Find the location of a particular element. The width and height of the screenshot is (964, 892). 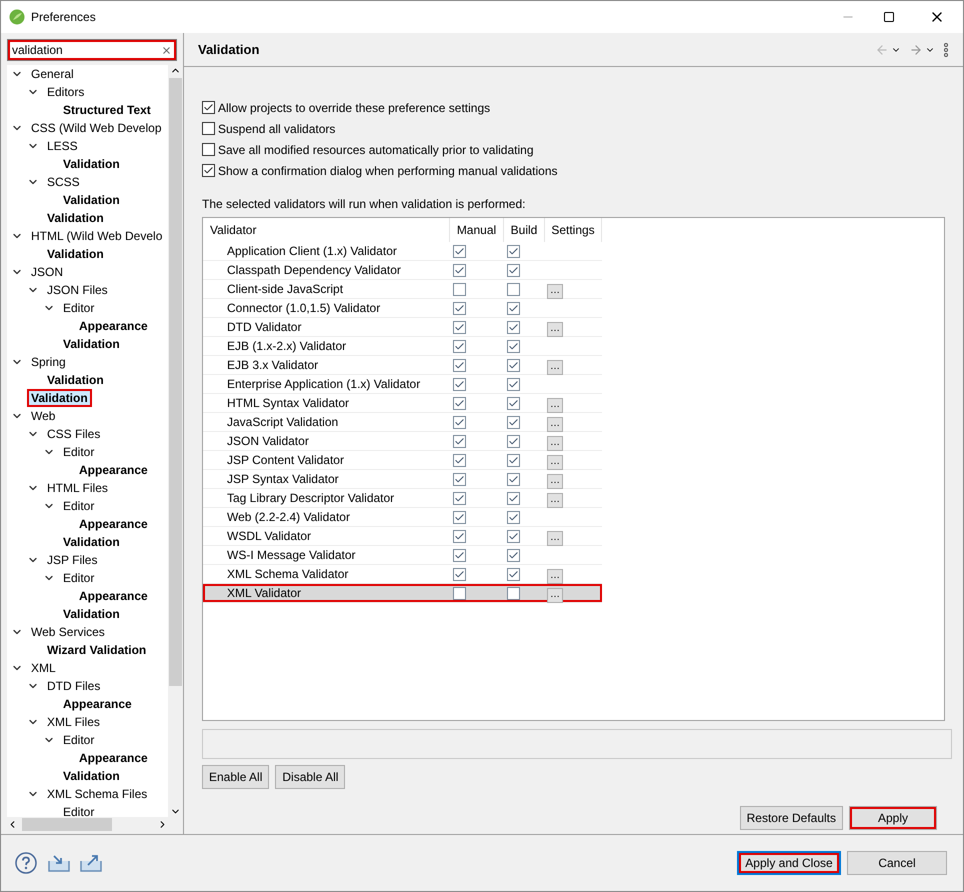

tree-item: CSS Files is located at coordinates (73, 434).